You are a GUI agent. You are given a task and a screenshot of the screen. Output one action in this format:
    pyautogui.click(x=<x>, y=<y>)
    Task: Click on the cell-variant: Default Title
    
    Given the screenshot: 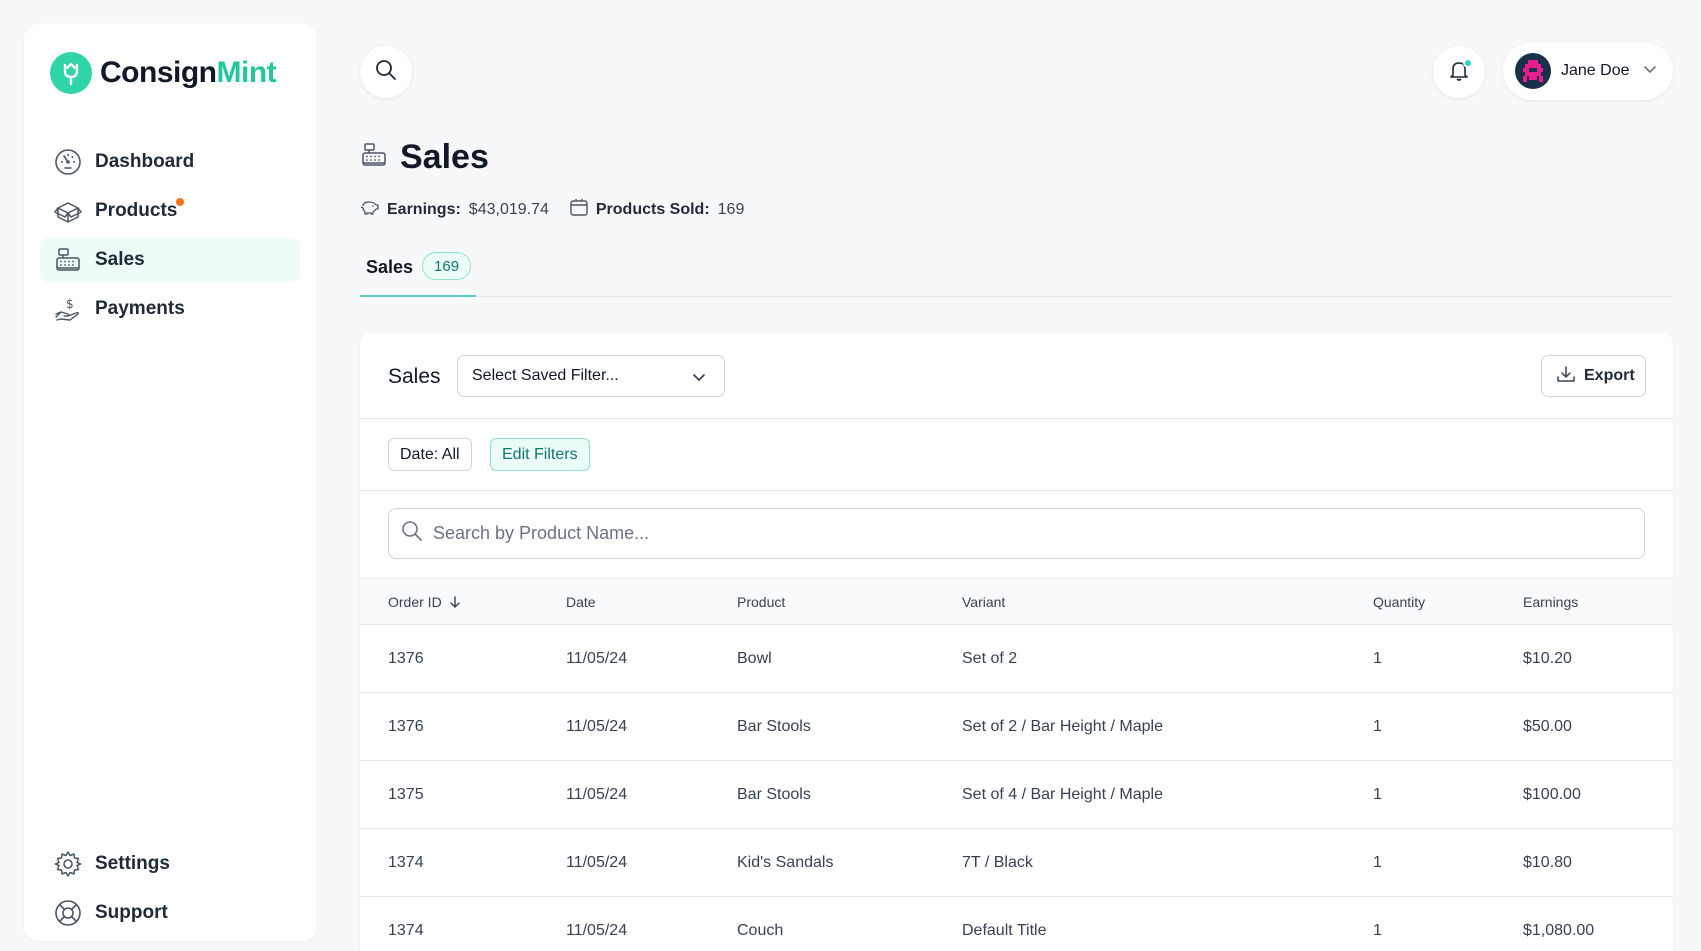 What is the action you would take?
    pyautogui.click(x=1004, y=930)
    